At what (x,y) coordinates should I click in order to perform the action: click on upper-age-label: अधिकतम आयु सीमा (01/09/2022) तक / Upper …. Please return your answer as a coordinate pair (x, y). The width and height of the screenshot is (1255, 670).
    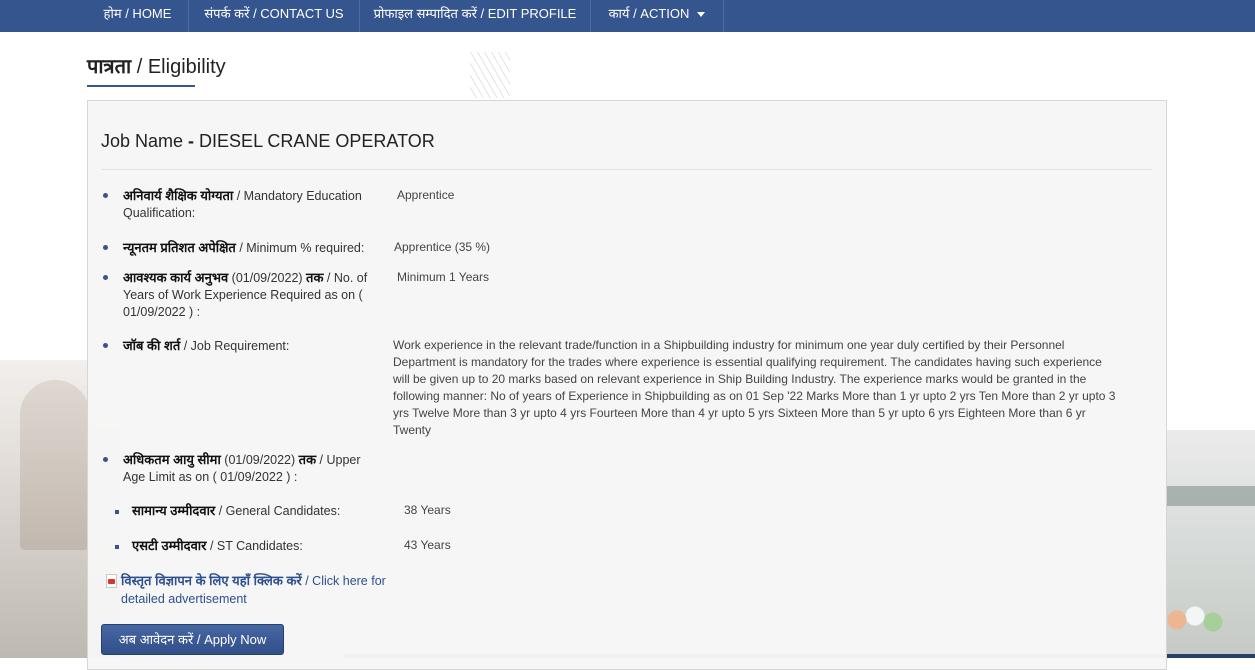
    Looking at the image, I should click on (250, 468).